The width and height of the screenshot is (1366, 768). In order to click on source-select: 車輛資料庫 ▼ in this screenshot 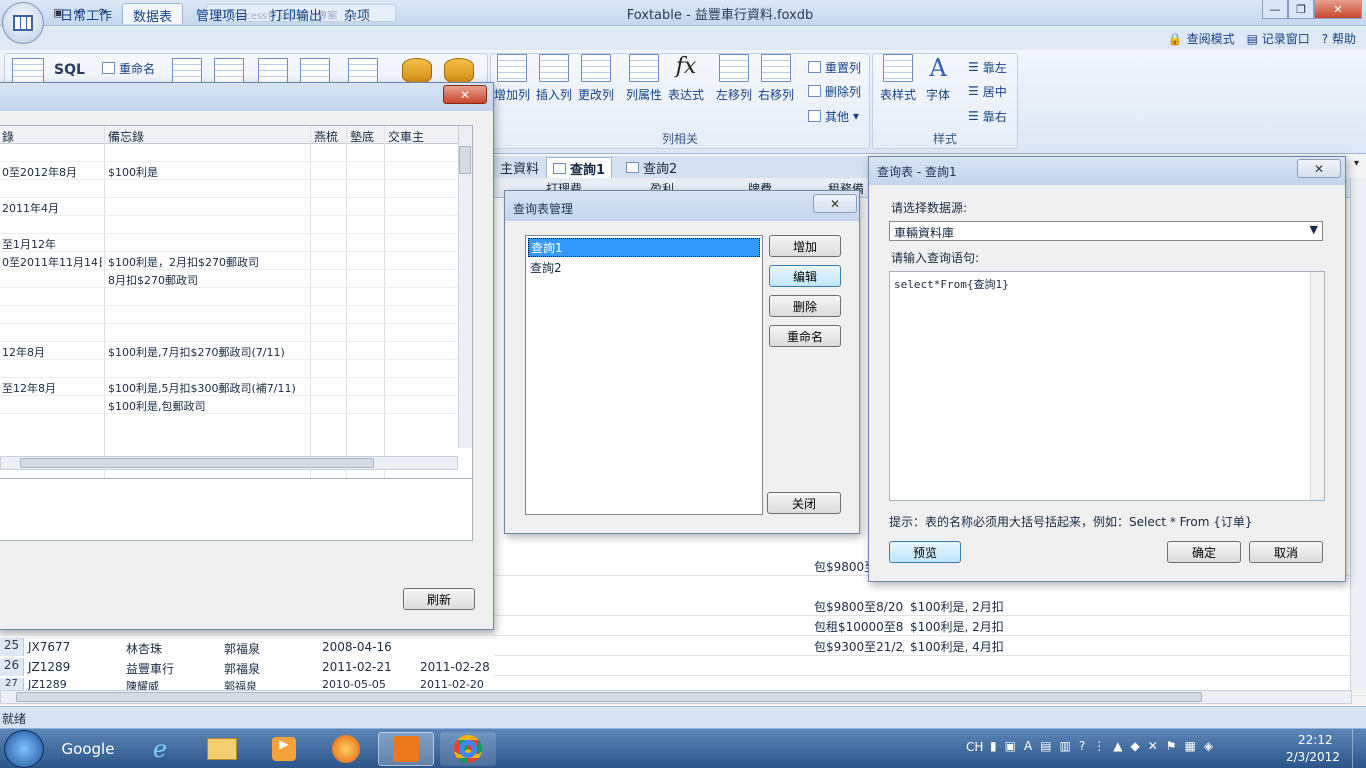, I will do `click(1106, 231)`.